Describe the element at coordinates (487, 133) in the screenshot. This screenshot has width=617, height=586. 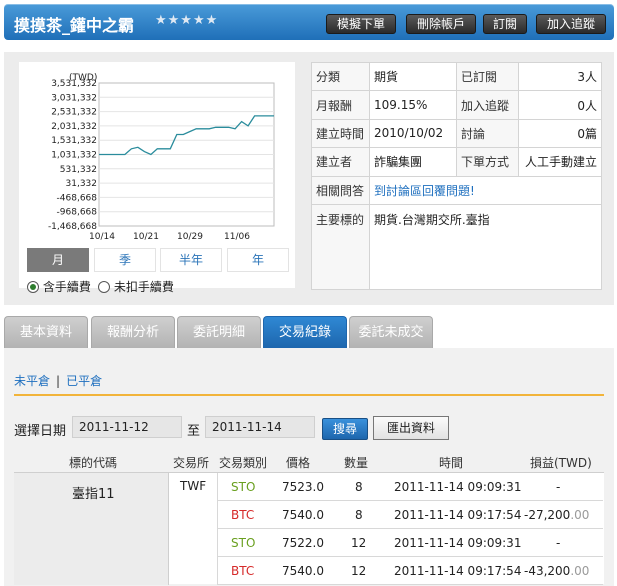
I see `info-label: 討論` at that location.